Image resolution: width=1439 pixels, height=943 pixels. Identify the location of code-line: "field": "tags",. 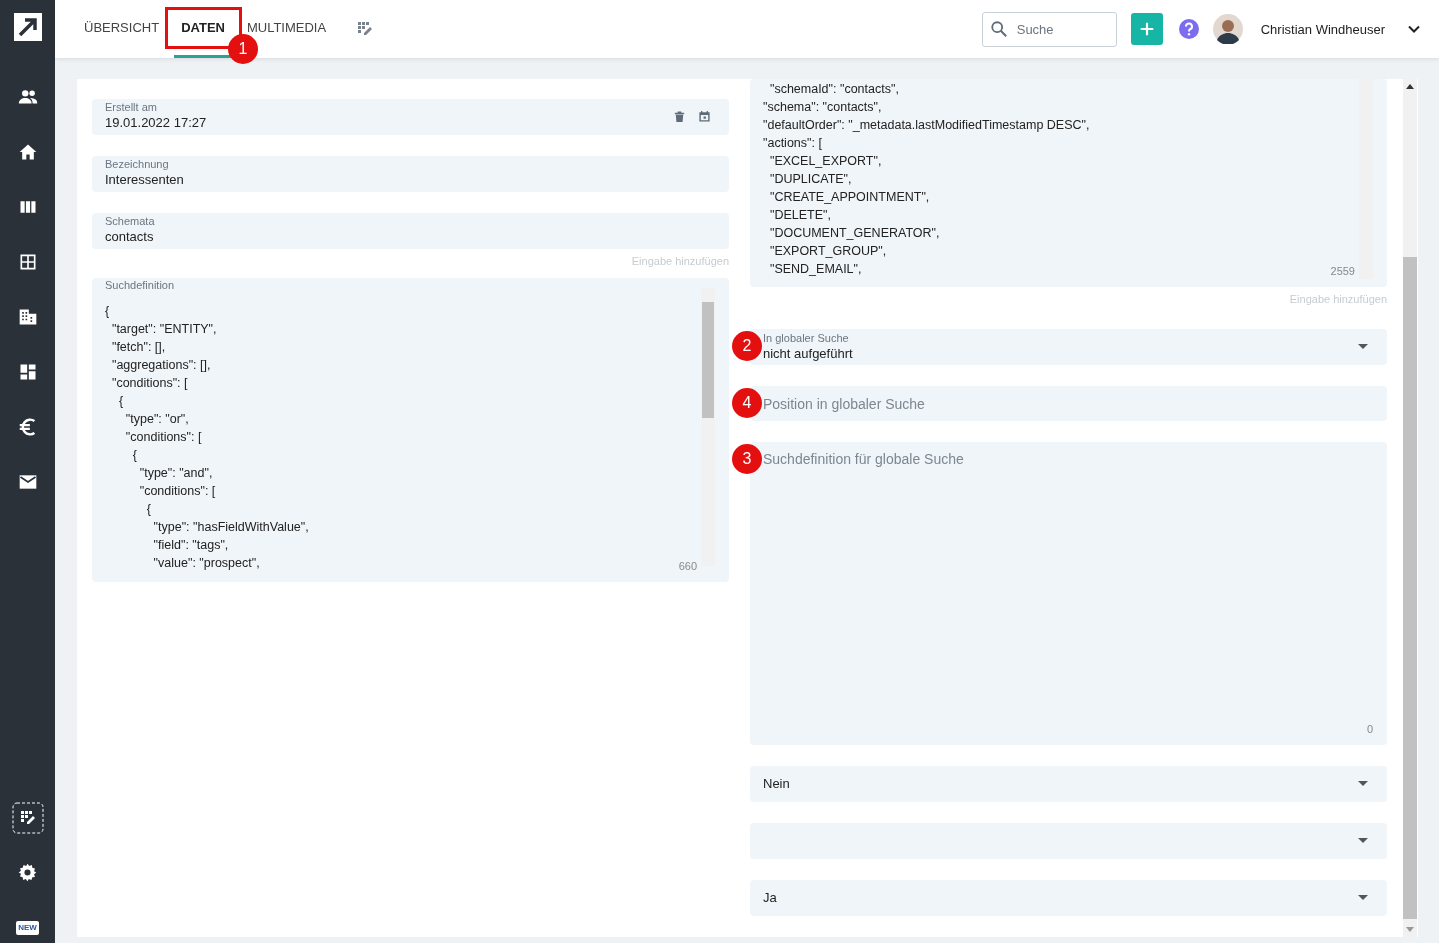
(190, 545).